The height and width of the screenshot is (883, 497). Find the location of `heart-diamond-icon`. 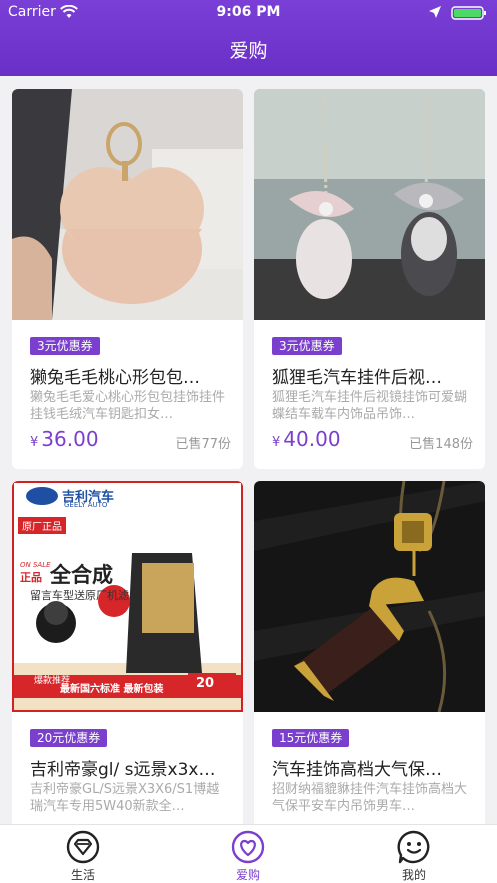

heart-diamond-icon is located at coordinates (83, 847).